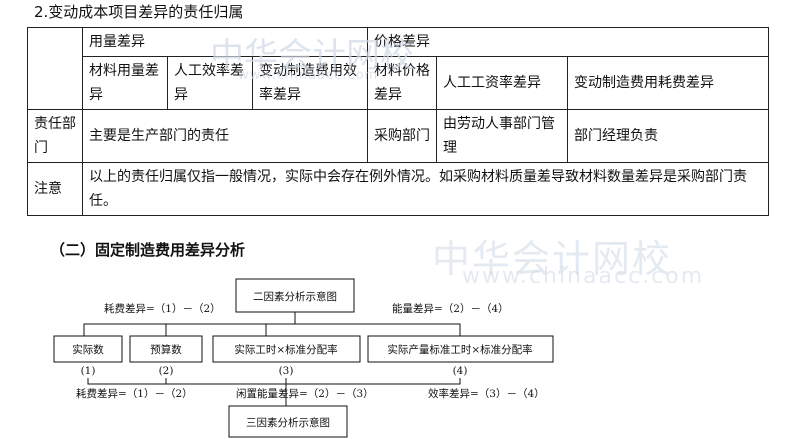 This screenshot has height=439, width=792. Describe the element at coordinates (310, 83) in the screenshot. I see `moh-eff-cell: 变动制造费用效率差异` at that location.